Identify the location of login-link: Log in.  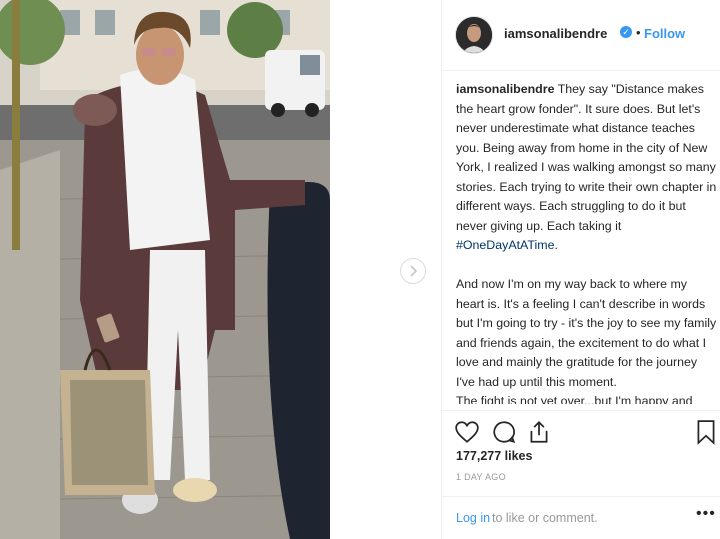
(473, 518).